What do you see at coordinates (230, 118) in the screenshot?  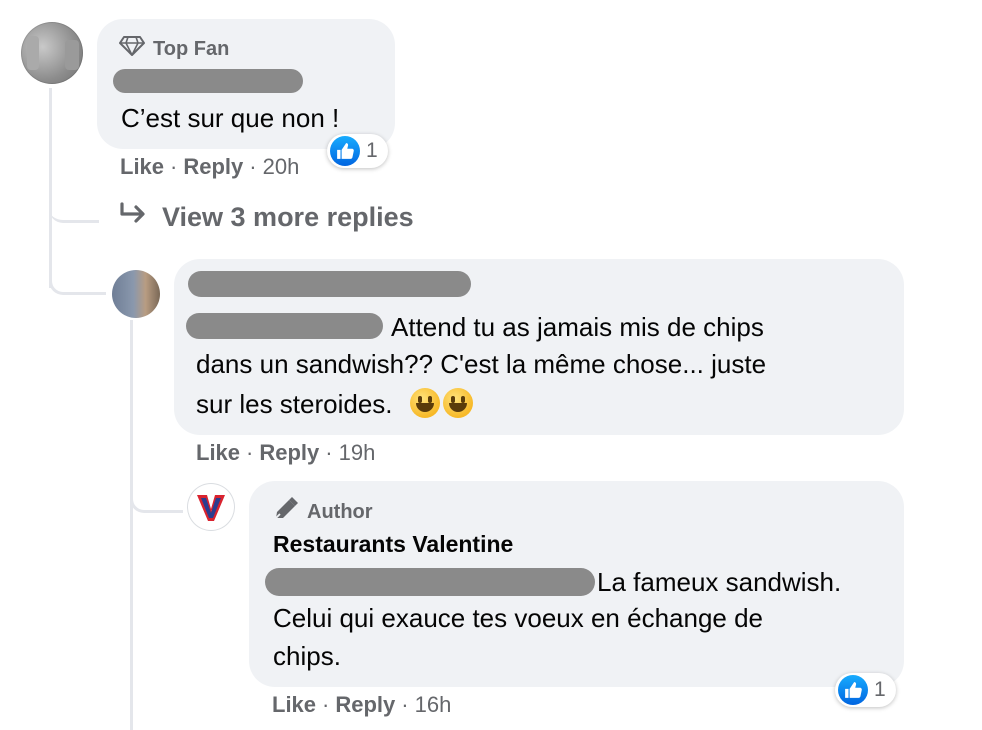 I see `comment-text: C’est sur que non !` at bounding box center [230, 118].